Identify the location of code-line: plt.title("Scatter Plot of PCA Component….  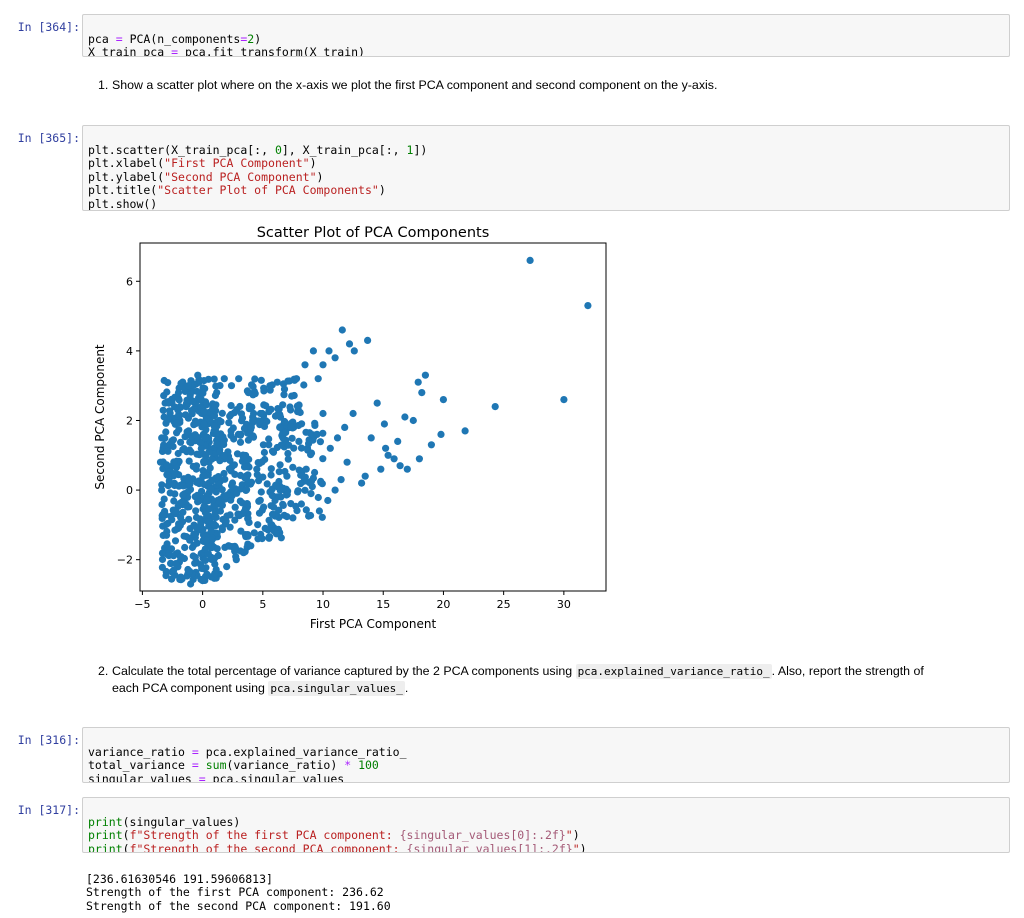
(237, 190).